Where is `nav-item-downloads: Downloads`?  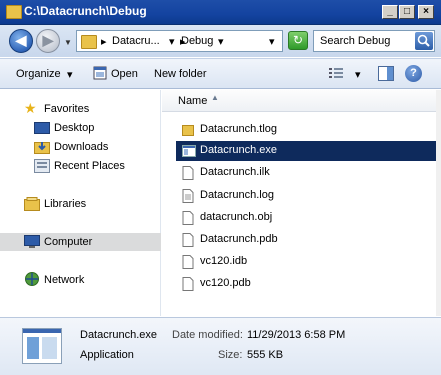
nav-item-downloads: Downloads is located at coordinates (80, 147).